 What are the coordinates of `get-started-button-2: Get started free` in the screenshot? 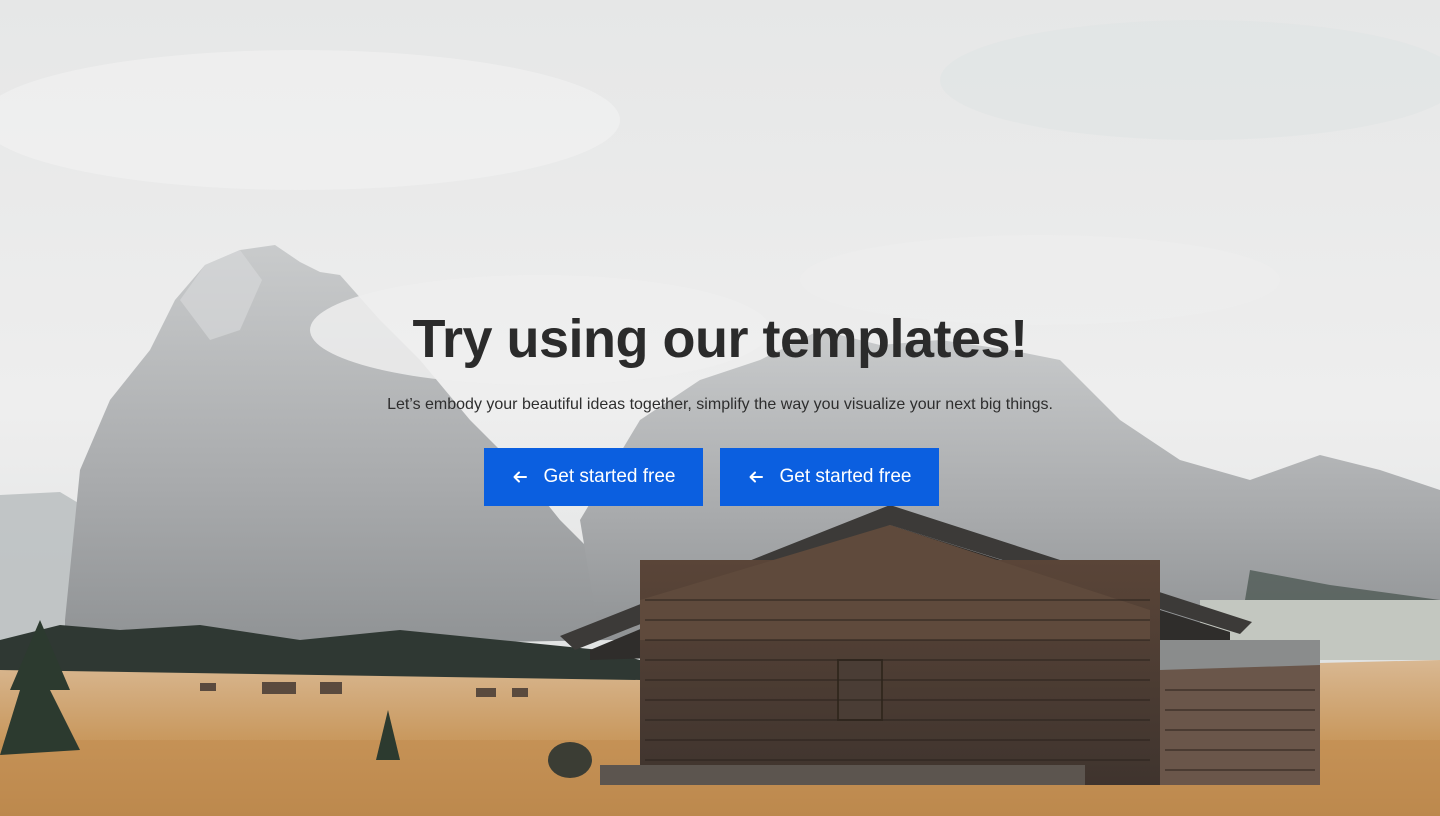 It's located at (829, 477).